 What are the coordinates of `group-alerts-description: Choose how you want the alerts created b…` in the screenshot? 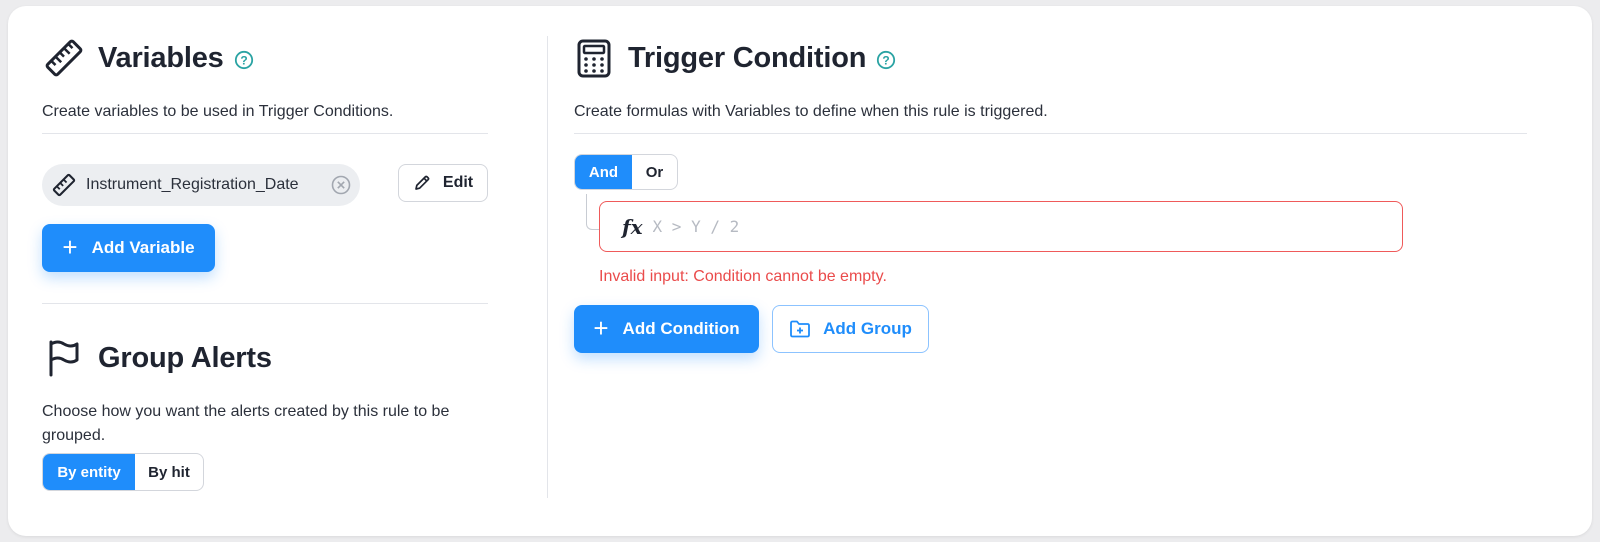 It's located at (246, 423).